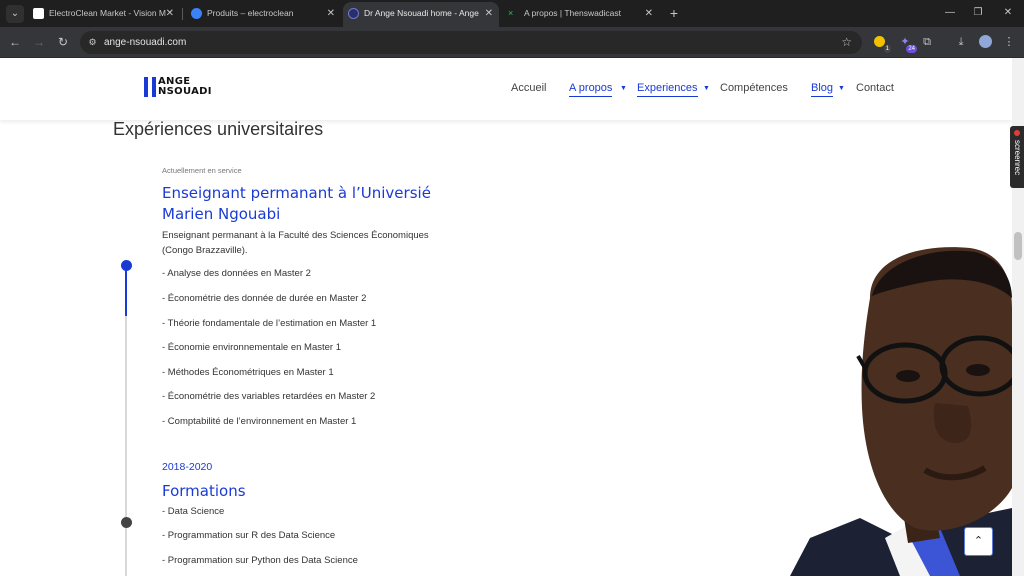  I want to click on nav-competences: Compétences, so click(754, 88).